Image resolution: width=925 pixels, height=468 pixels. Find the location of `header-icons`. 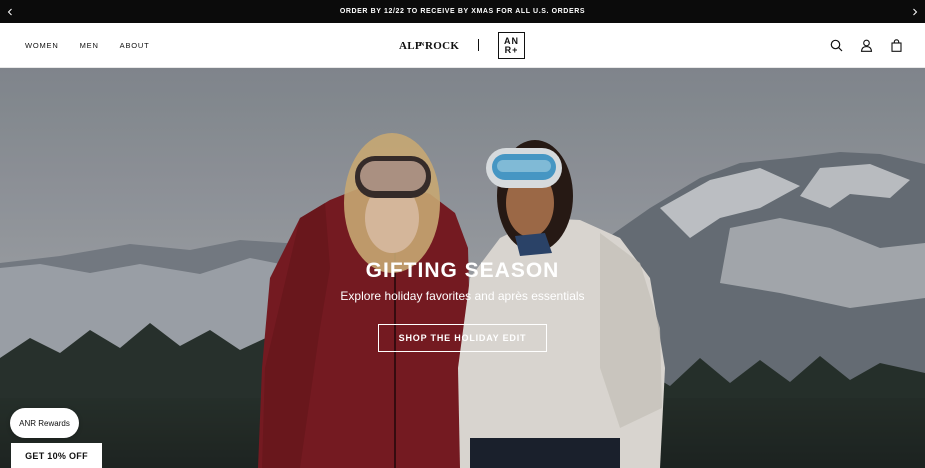

header-icons is located at coordinates (866, 45).